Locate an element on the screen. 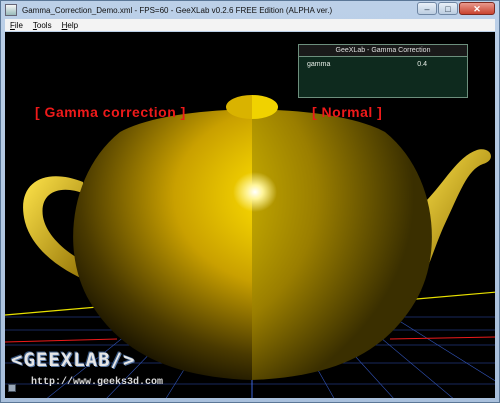  gamma-param-row: gamma 0.4 is located at coordinates (383, 62).